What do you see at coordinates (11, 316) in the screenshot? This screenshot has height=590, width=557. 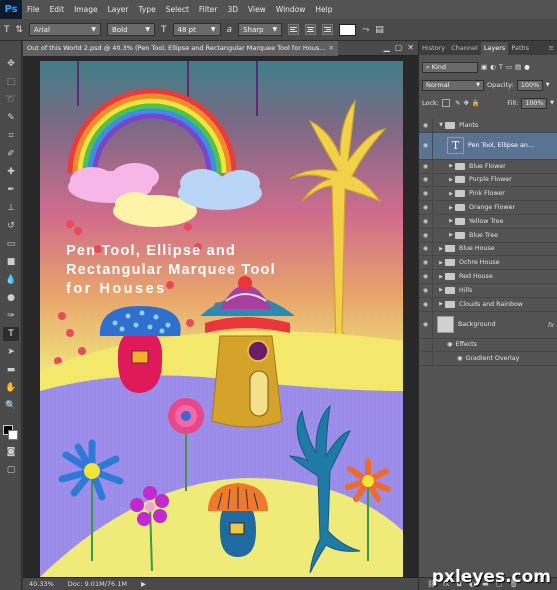 I see `pen-tool-icon: ✑` at bounding box center [11, 316].